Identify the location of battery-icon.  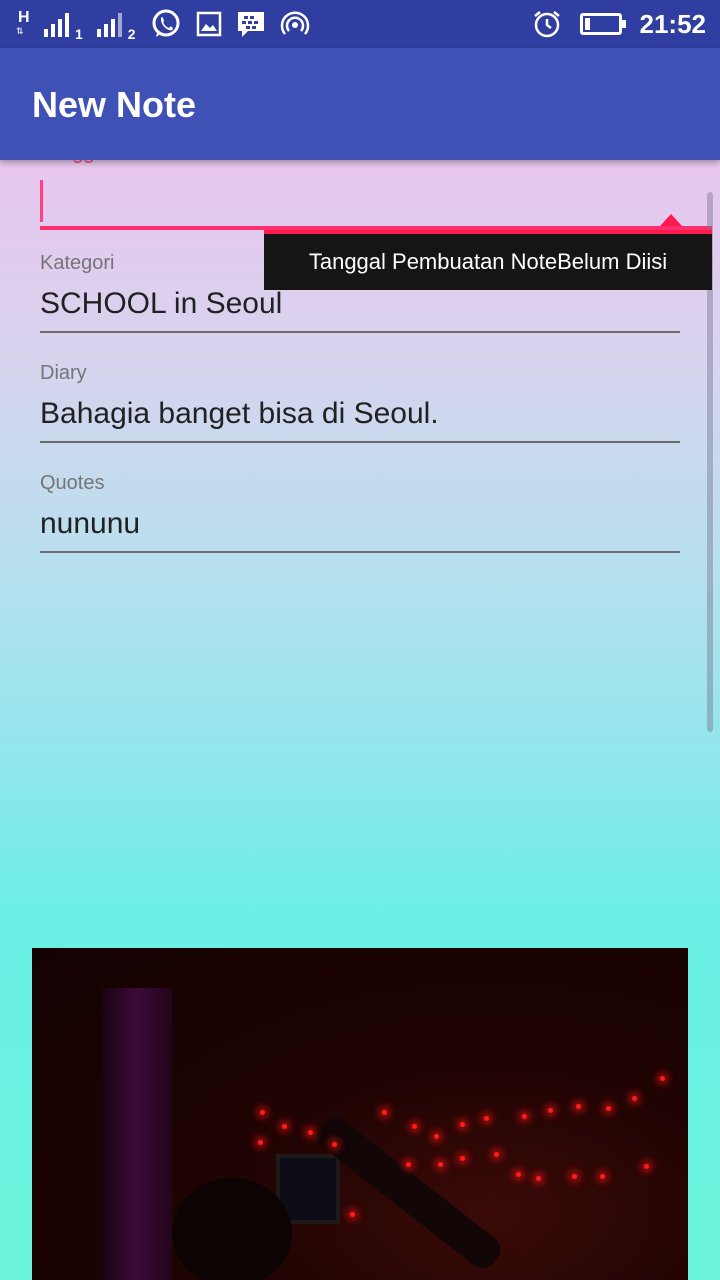
(602, 24).